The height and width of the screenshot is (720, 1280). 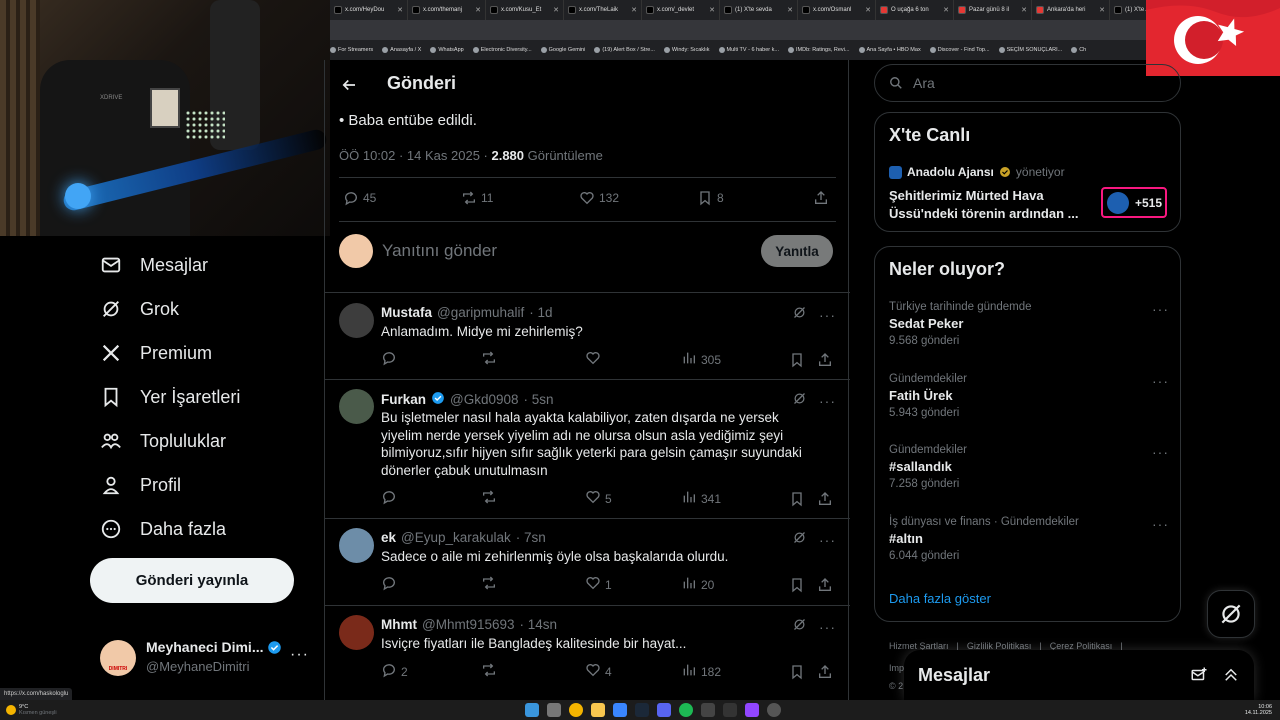 I want to click on bookmark-item: Windy: Sıcaklık, so click(x=686, y=50).